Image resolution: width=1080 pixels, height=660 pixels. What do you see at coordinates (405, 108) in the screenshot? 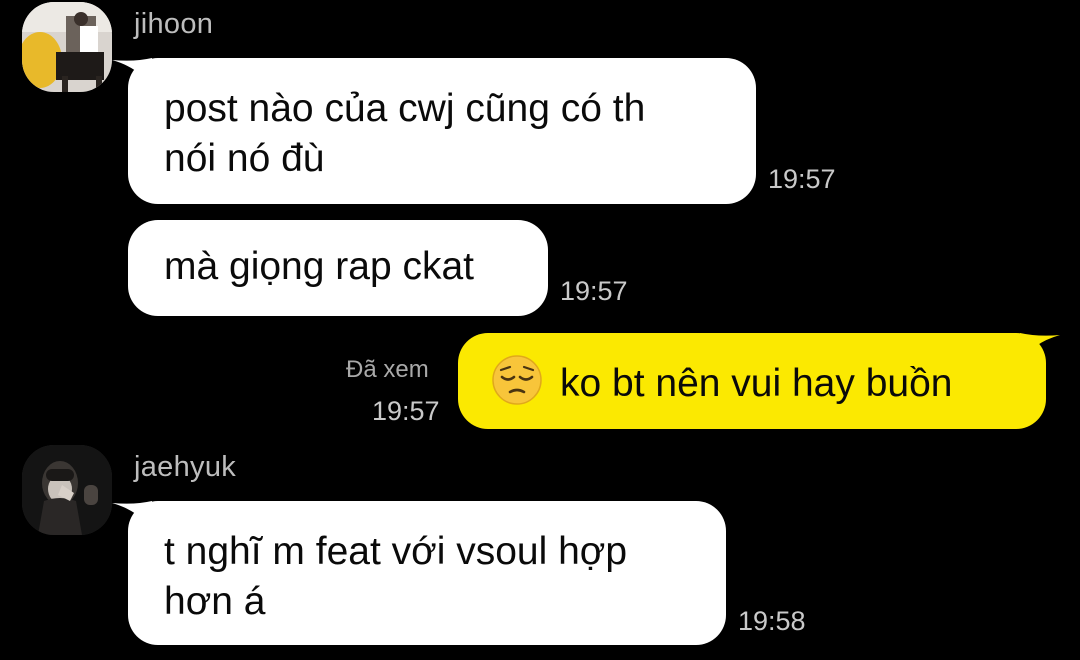
I see `message-text-line: post nào của cwj cũng có th` at bounding box center [405, 108].